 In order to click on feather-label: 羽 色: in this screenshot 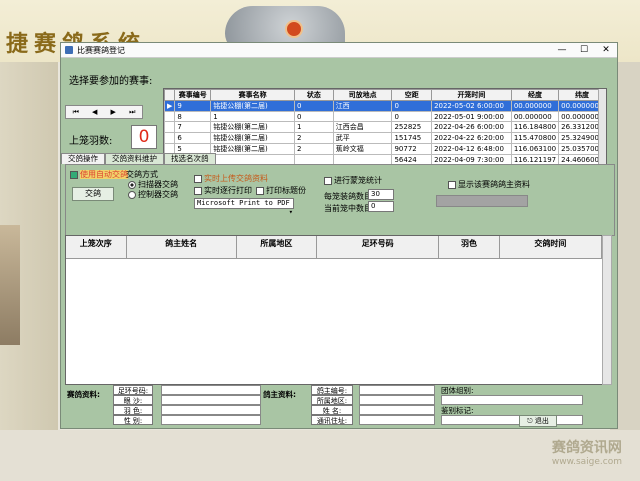, I will do `click(133, 410)`.